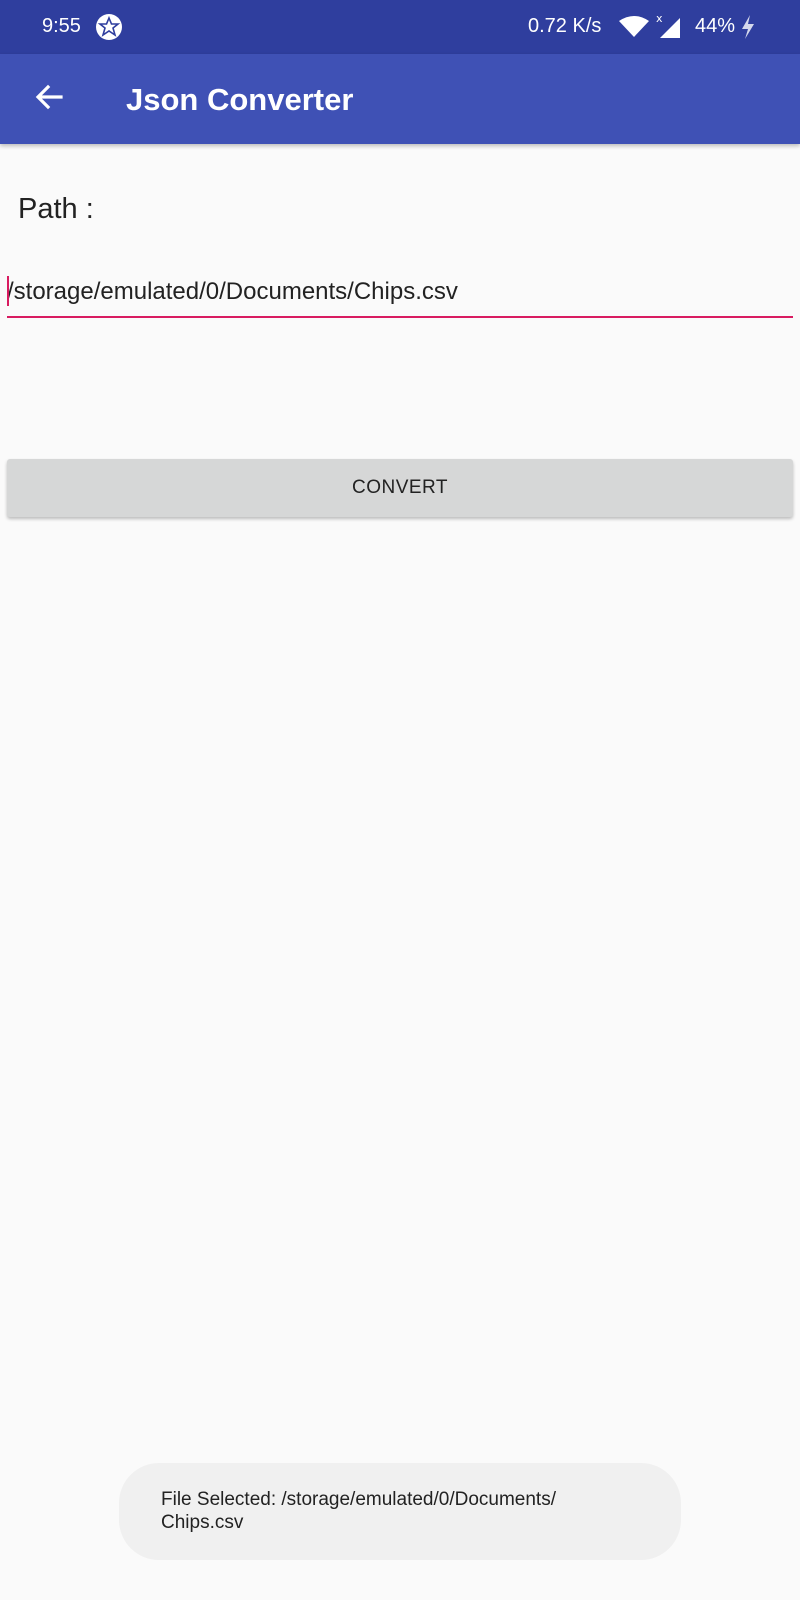 The image size is (800, 1600). I want to click on status-time: 9:55, so click(61, 26).